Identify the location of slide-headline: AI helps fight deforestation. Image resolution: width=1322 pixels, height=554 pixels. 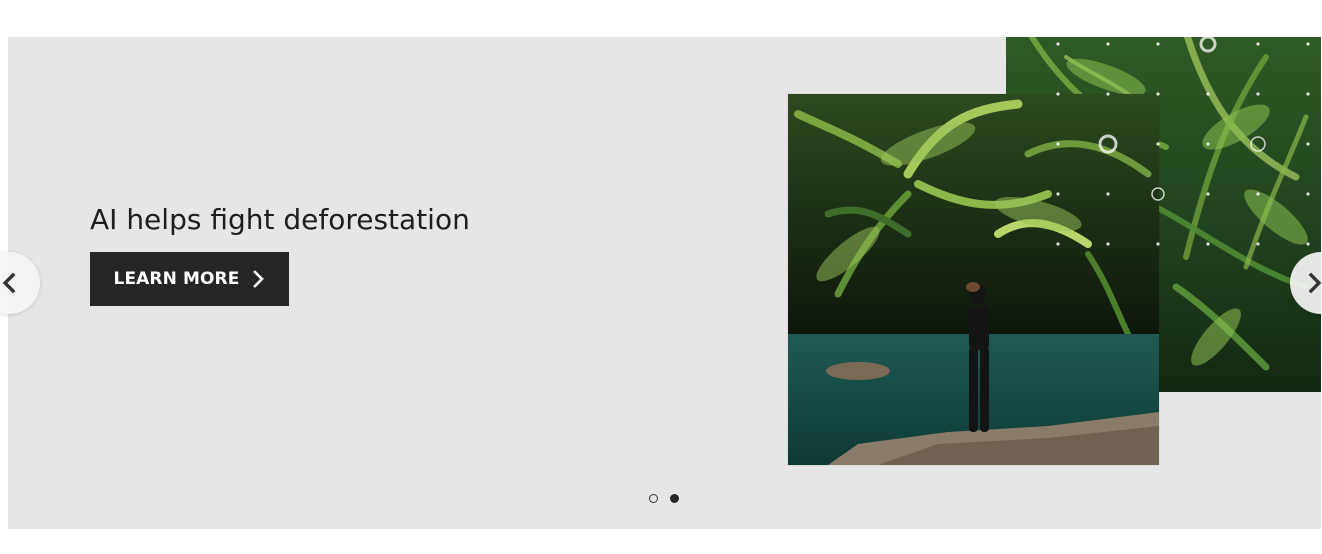
(280, 219).